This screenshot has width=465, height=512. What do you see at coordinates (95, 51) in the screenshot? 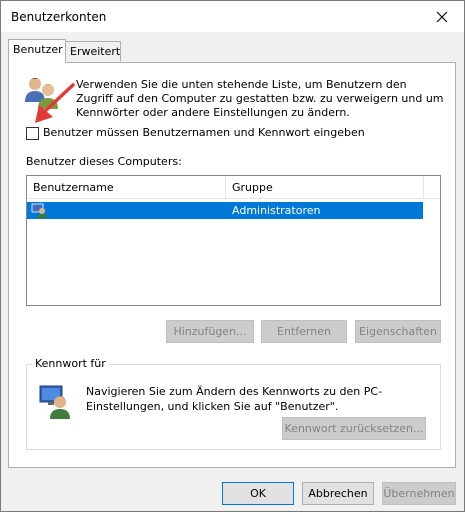
I see `tab-erweitert-label: Erweitert` at bounding box center [95, 51].